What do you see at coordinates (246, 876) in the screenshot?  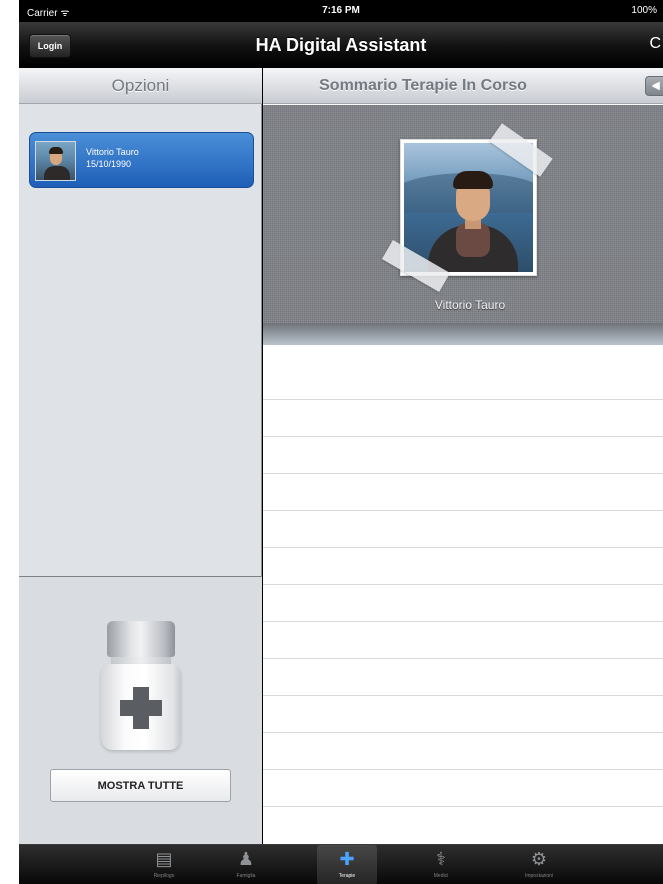 I see `tab-label: Famiglia` at bounding box center [246, 876].